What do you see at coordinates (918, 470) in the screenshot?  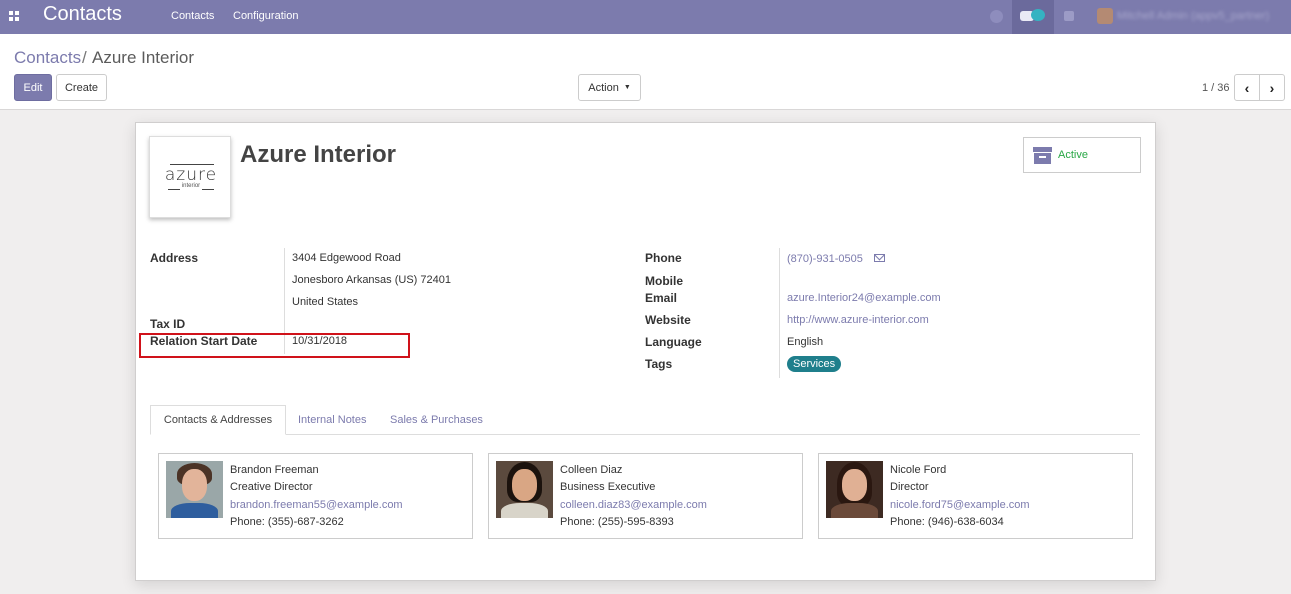 I see `contact-name: Nicole Ford` at bounding box center [918, 470].